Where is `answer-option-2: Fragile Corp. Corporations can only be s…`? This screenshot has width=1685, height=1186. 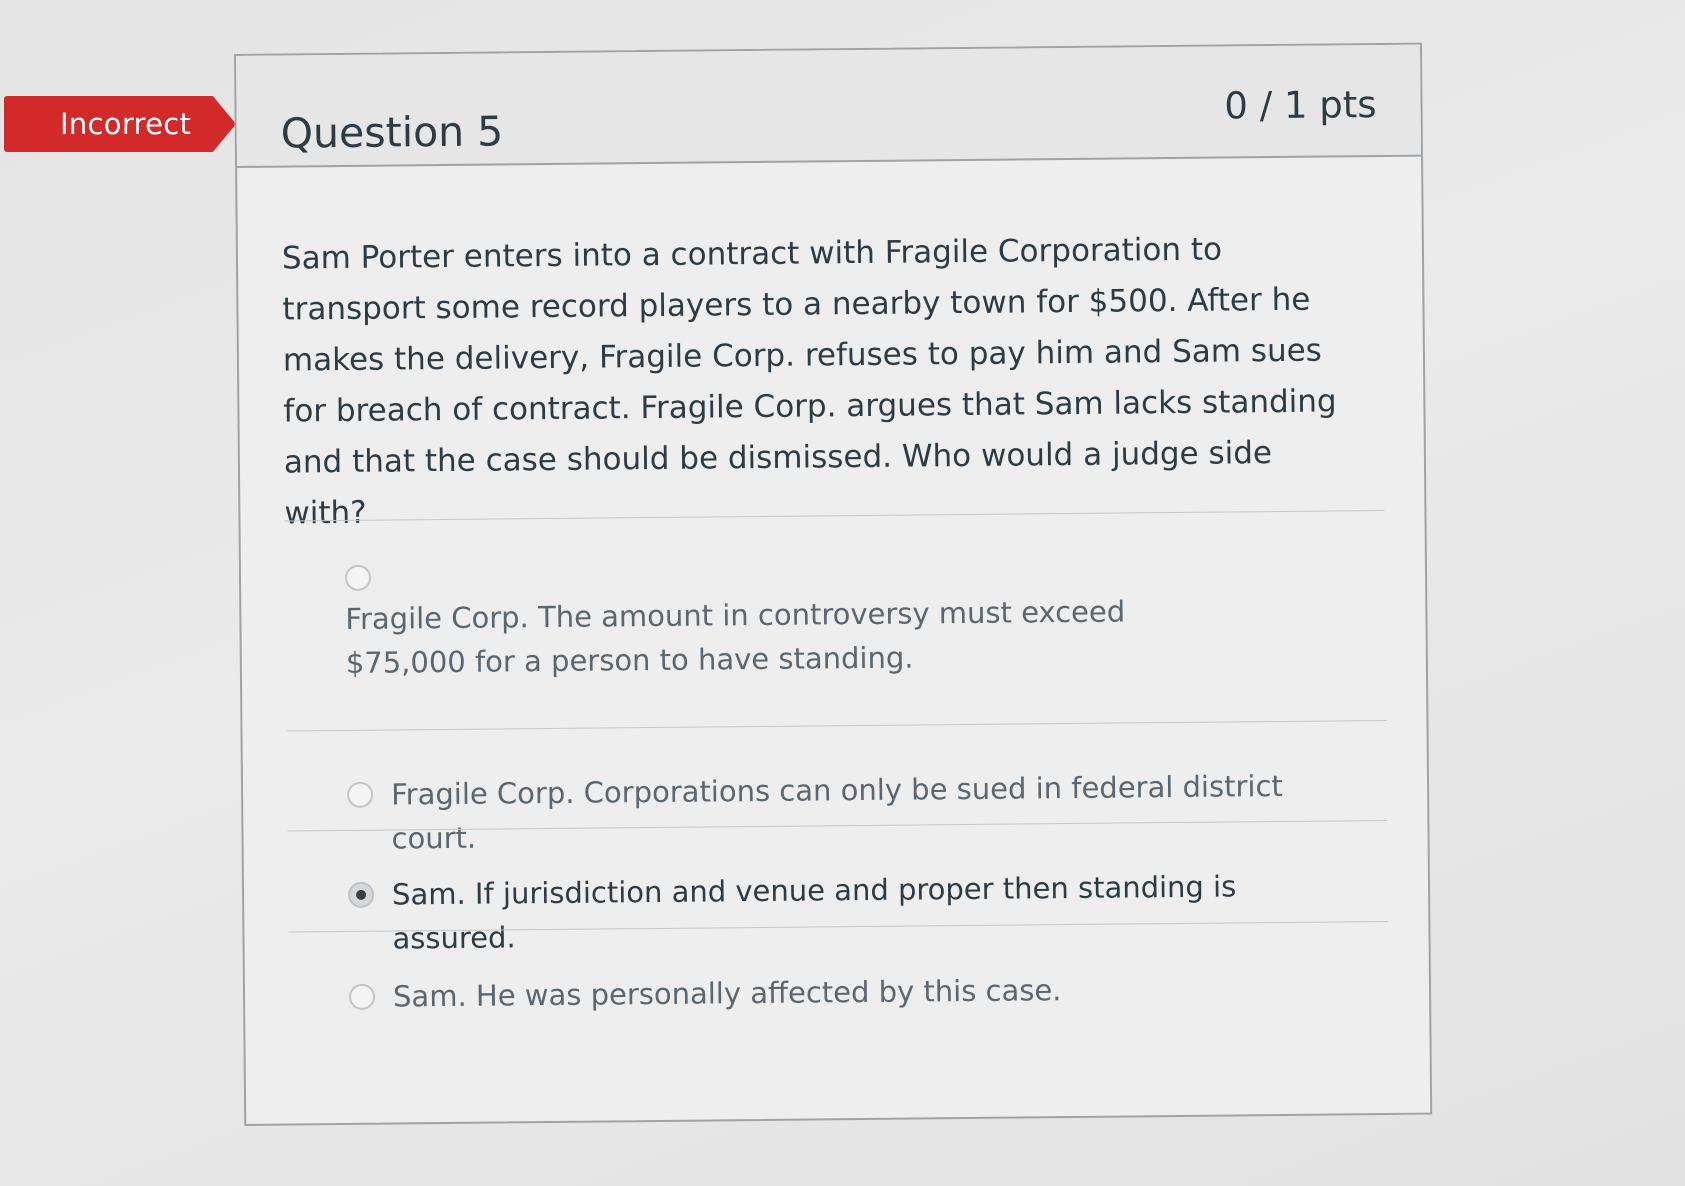
answer-option-2: Fragile Corp. Corporations can only be s… is located at coordinates (835, 809).